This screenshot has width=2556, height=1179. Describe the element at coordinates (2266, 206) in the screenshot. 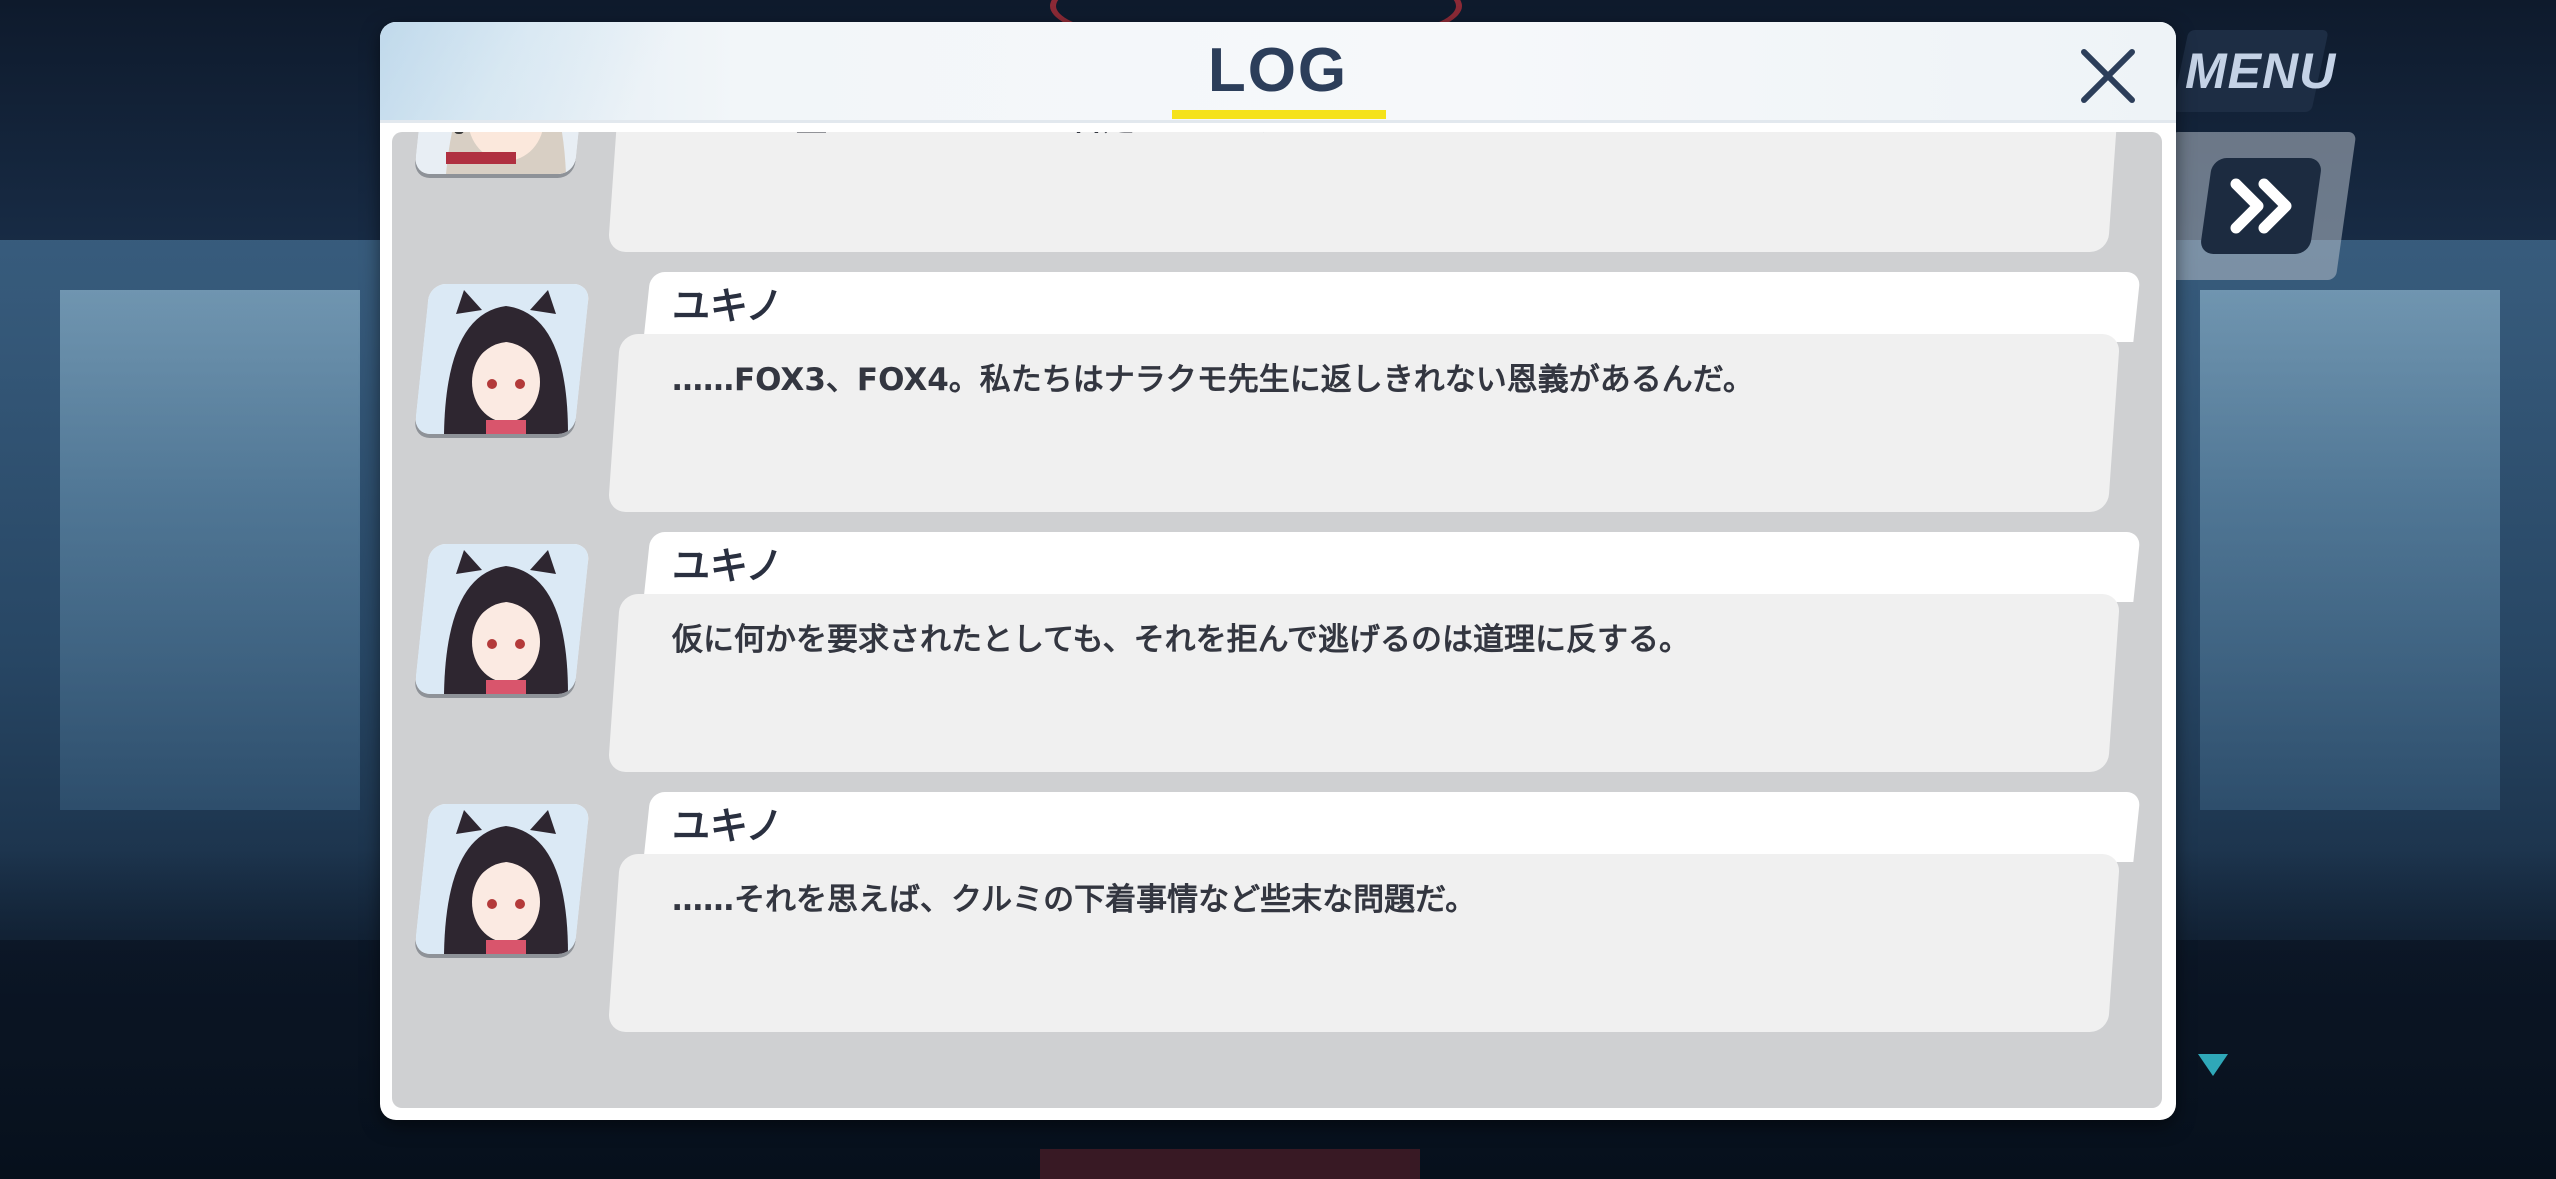

I see `fast-forward-icon` at that location.